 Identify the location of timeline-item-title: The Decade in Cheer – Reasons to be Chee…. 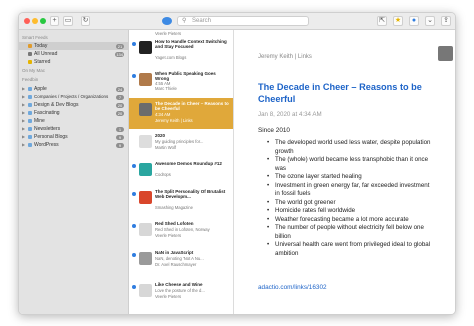
(192, 106).